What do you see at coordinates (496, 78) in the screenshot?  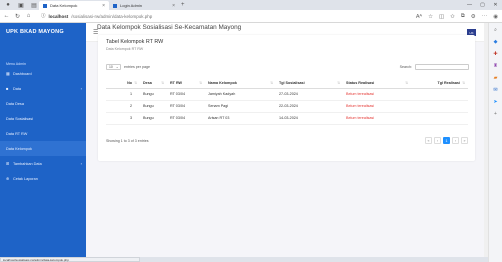 I see `office-icon: ▰` at bounding box center [496, 78].